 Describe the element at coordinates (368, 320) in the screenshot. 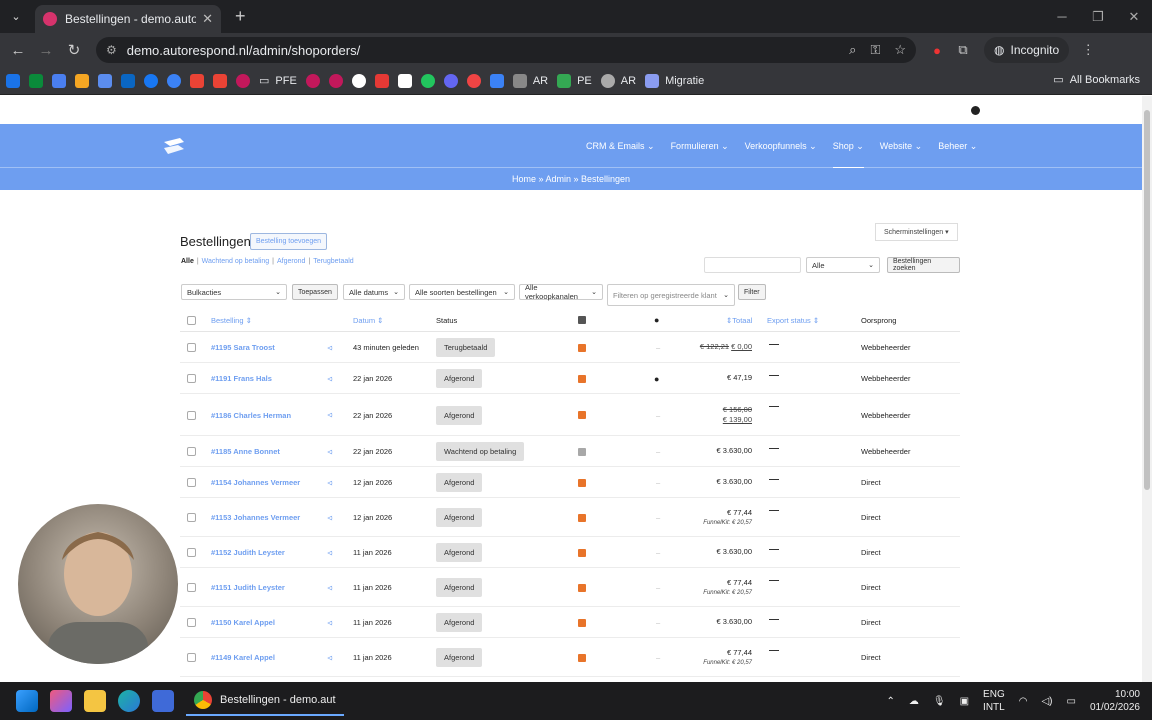

I see `col-date-header: Datum ⇕` at that location.